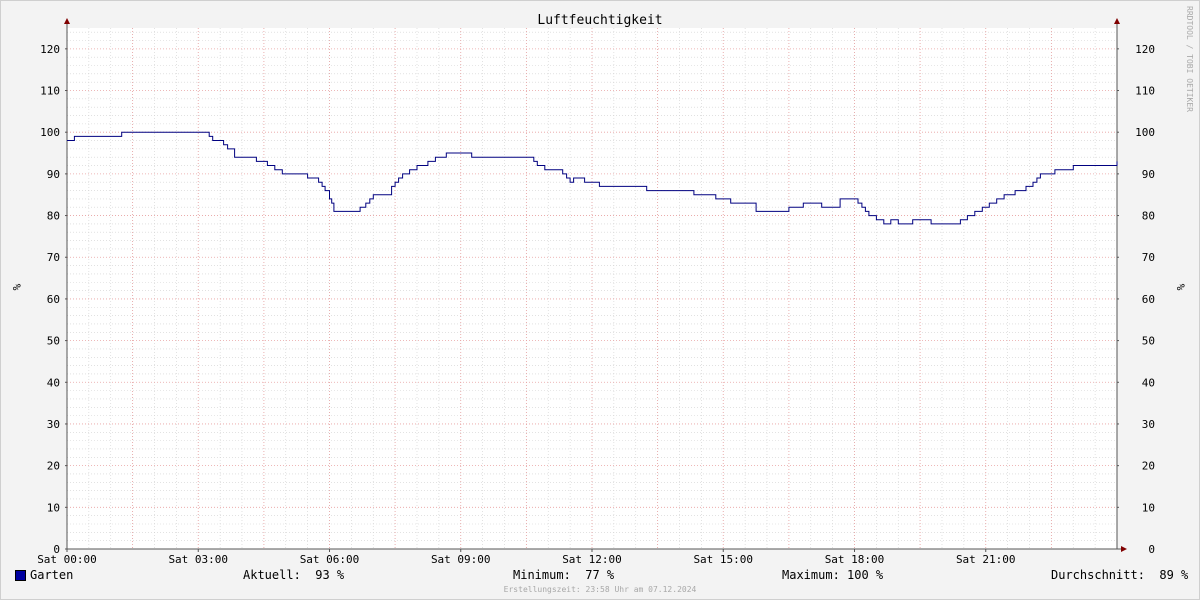 The image size is (1200, 600). Describe the element at coordinates (599, 20) in the screenshot. I see `chart-title: Luftfeuchtigkeit` at that location.